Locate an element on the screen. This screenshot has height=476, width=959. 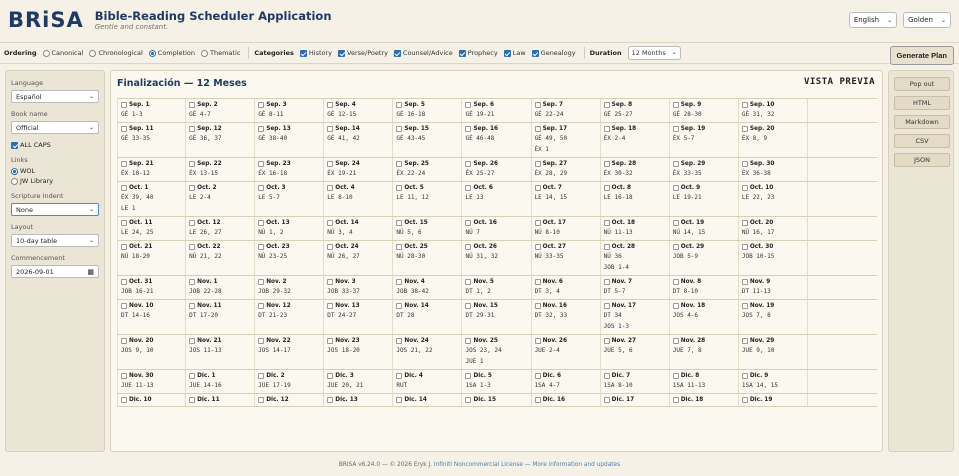
cell-date: Dic. 1 is located at coordinates (220, 376).